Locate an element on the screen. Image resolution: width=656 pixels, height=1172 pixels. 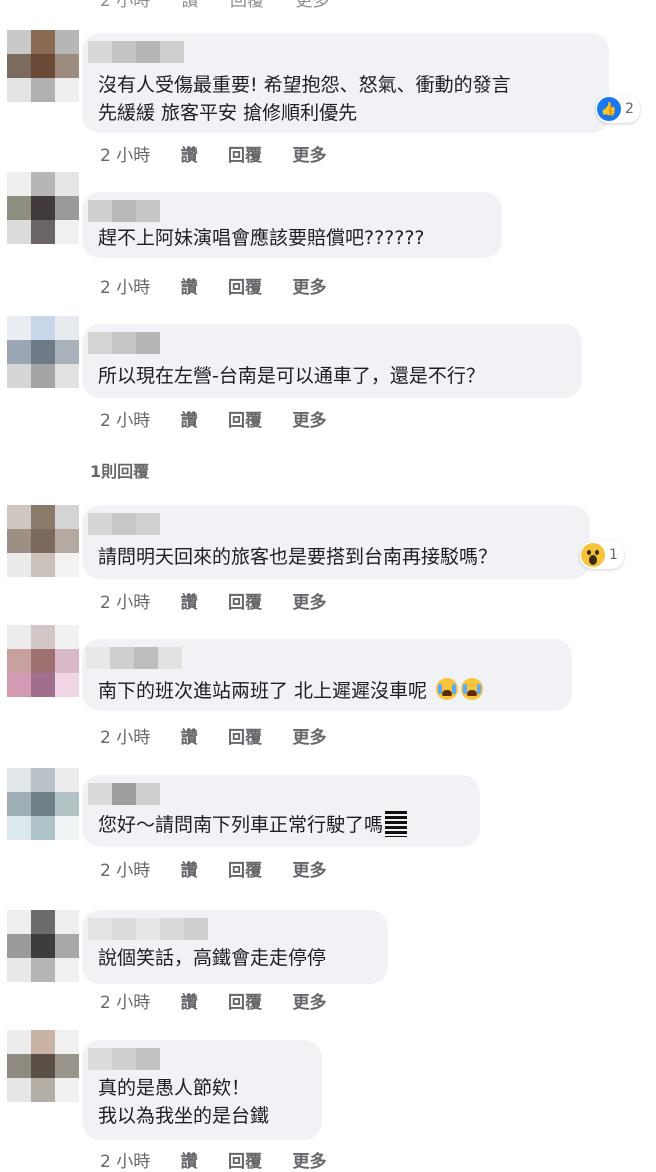
comment-text-line: 先緩緩 旅客平安 搶修順利優先 is located at coordinates (228, 113).